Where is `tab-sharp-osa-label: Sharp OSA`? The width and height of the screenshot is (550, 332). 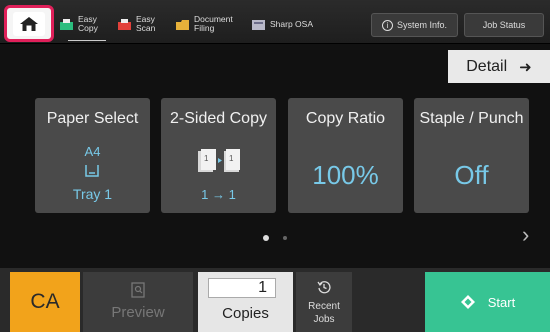 tab-sharp-osa-label: Sharp OSA is located at coordinates (291, 23).